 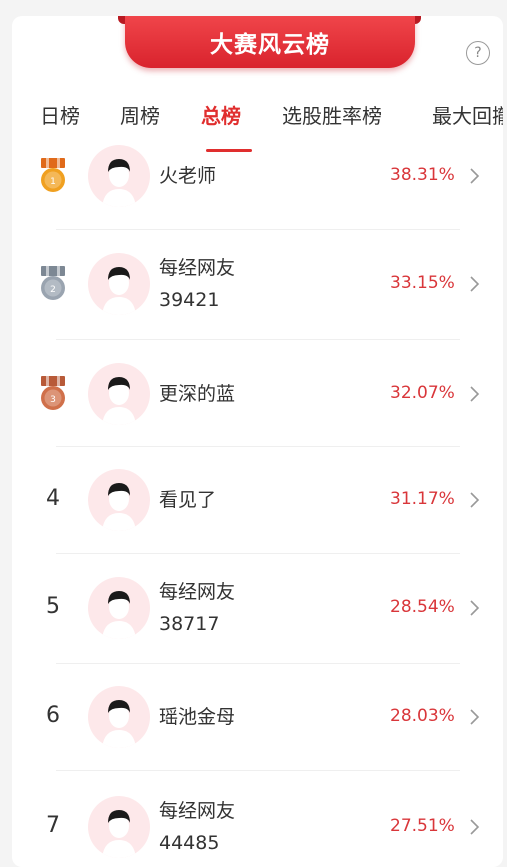 I want to click on return-rate: 38.31%, so click(x=422, y=175).